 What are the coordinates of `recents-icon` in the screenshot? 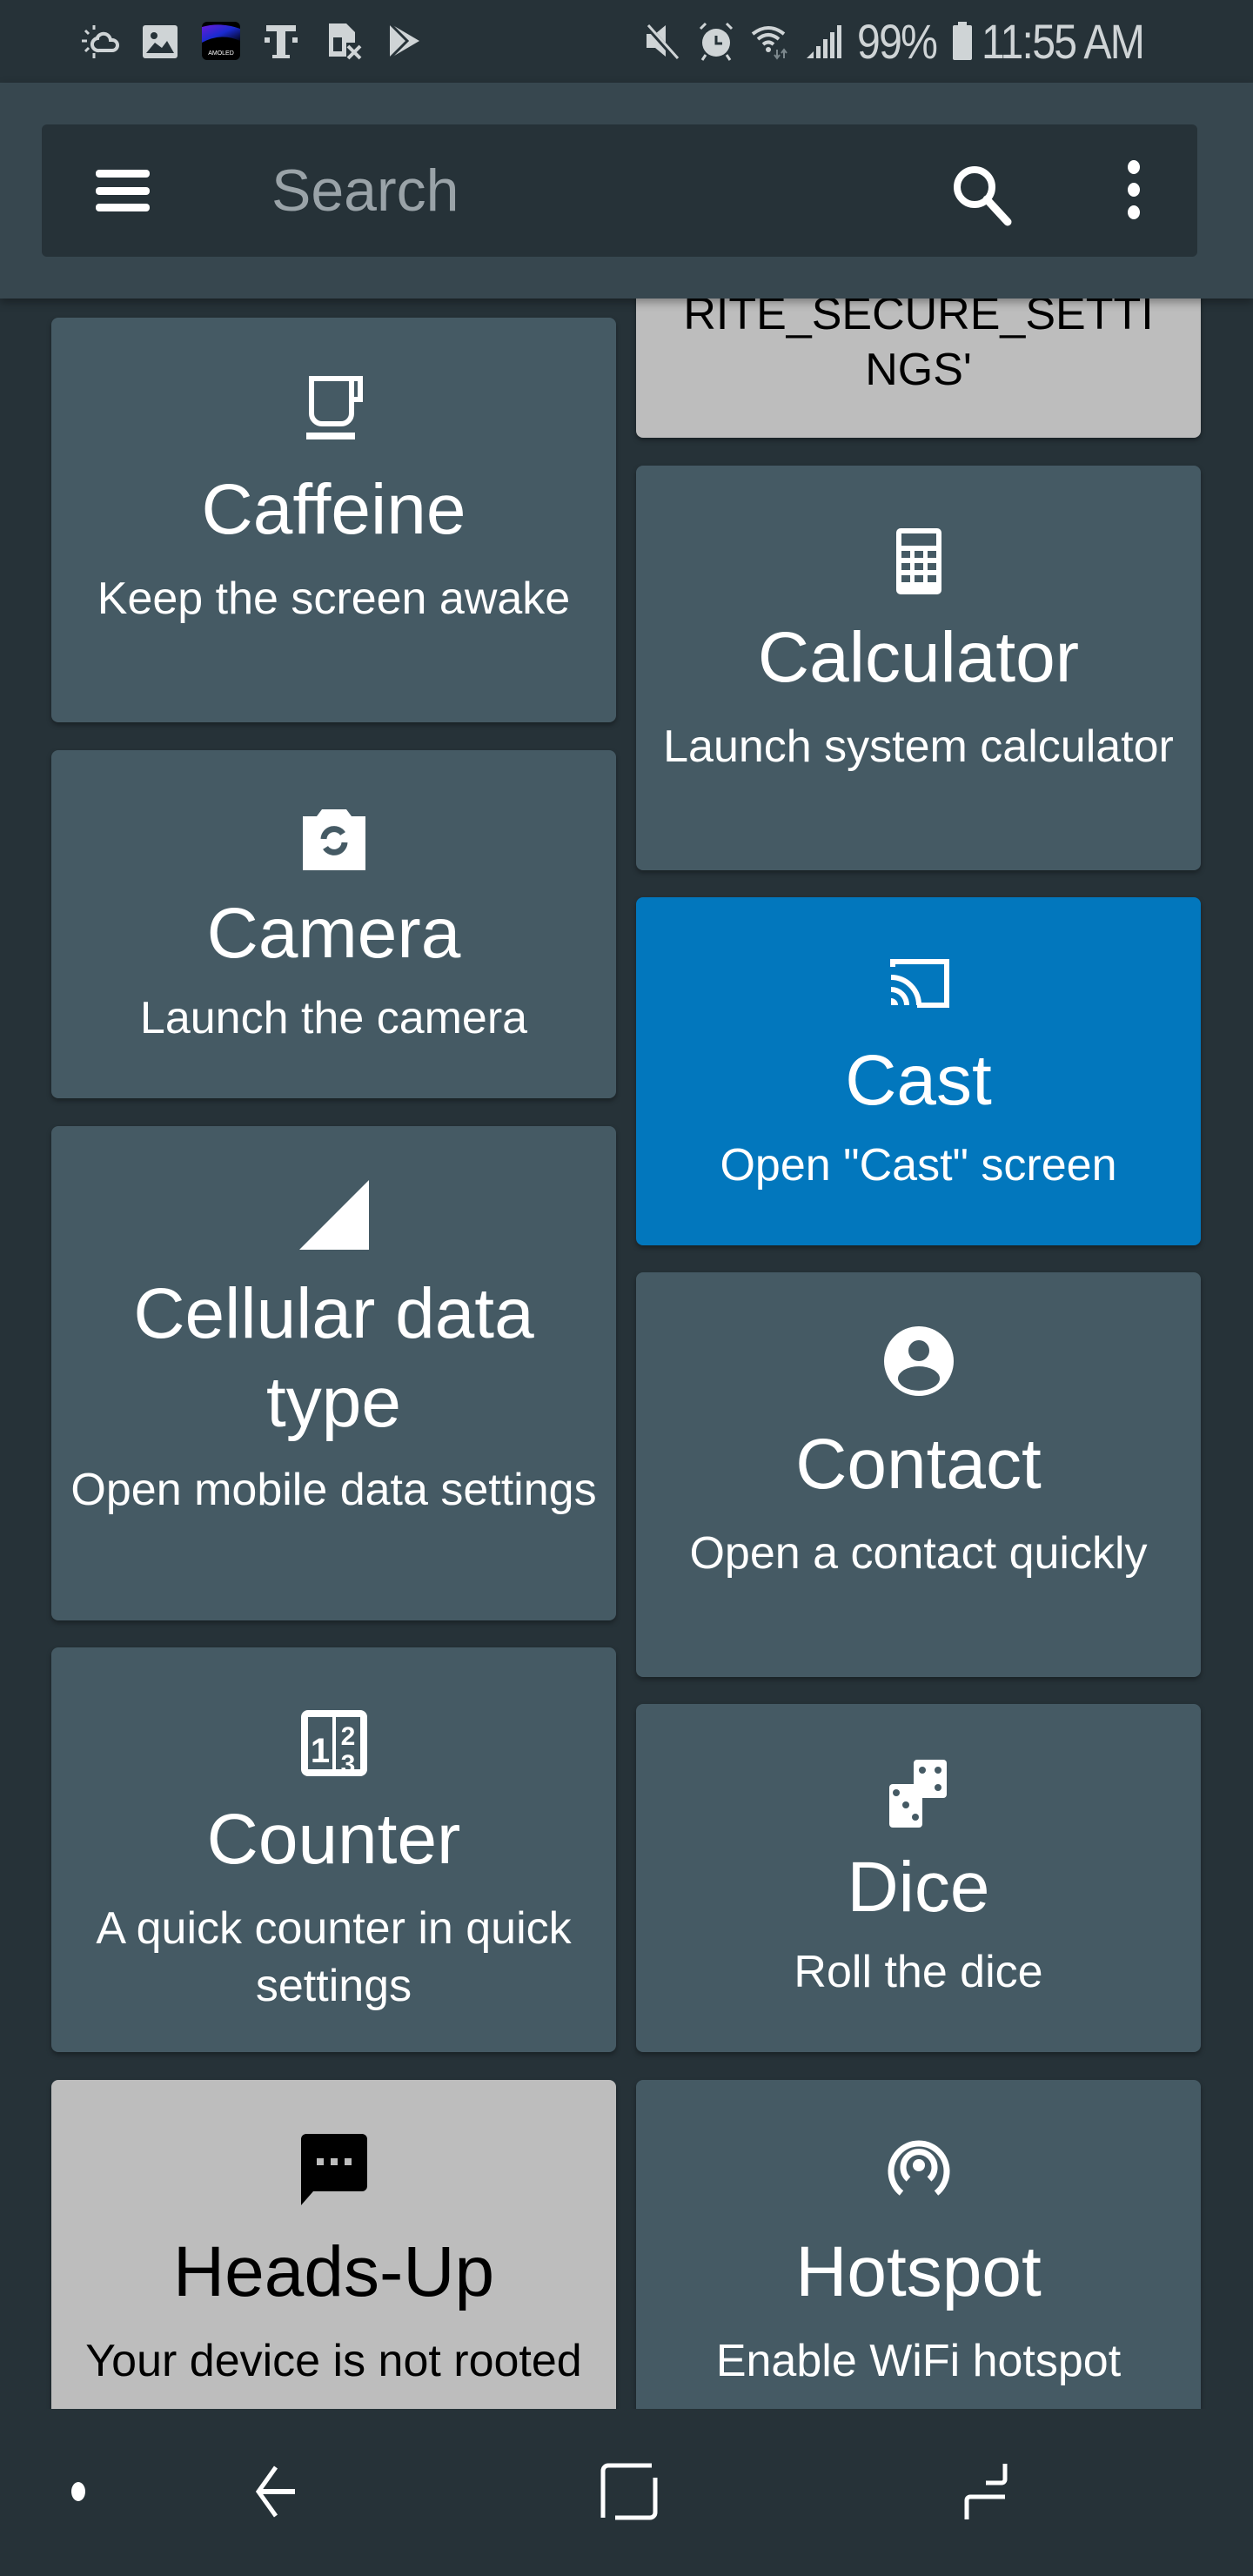 It's located at (986, 2492).